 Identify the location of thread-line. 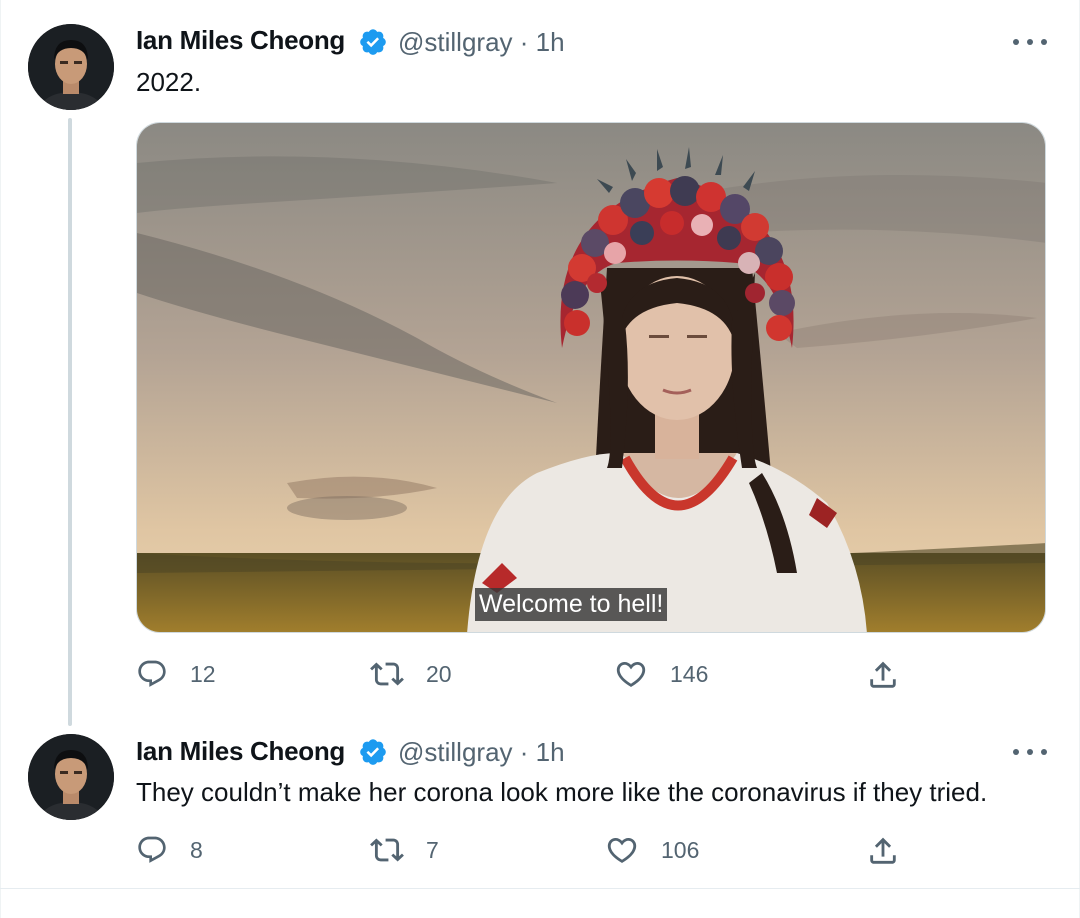
(70, 422).